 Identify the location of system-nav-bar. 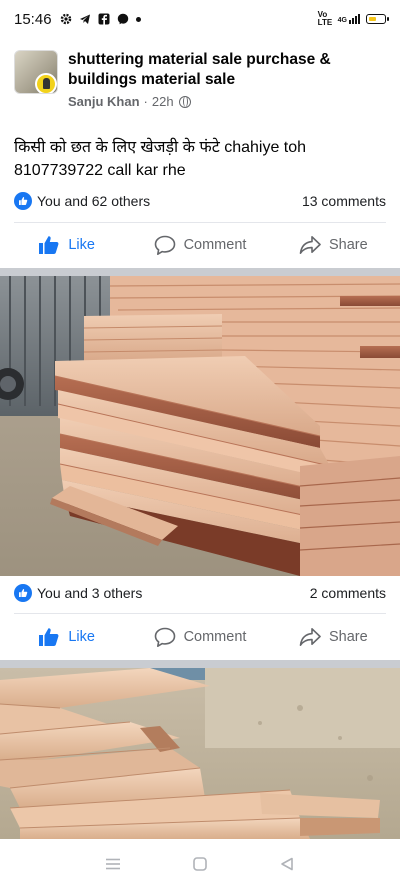
(200, 864).